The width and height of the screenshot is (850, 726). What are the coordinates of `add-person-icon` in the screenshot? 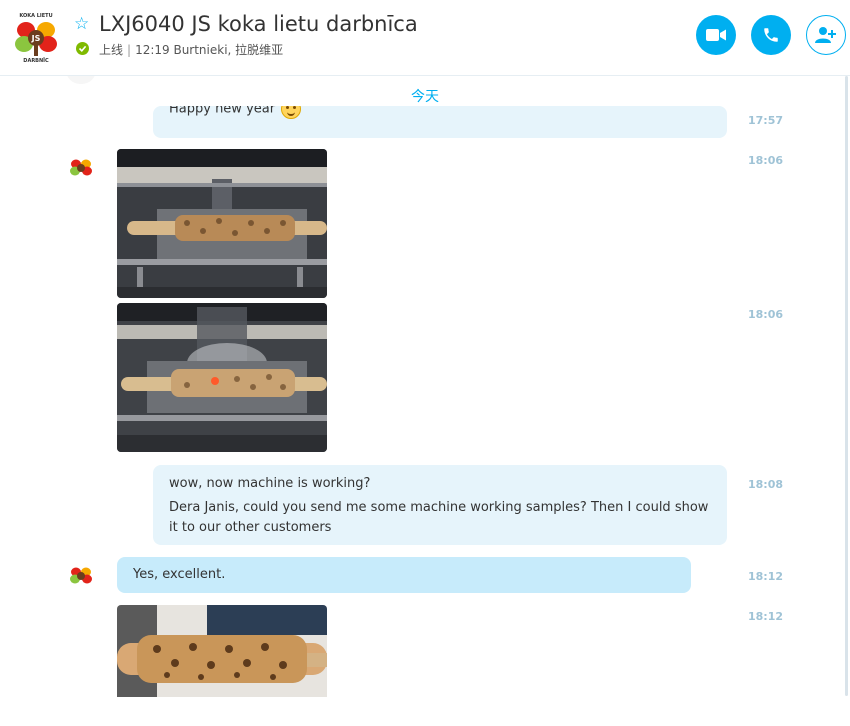 It's located at (825, 35).